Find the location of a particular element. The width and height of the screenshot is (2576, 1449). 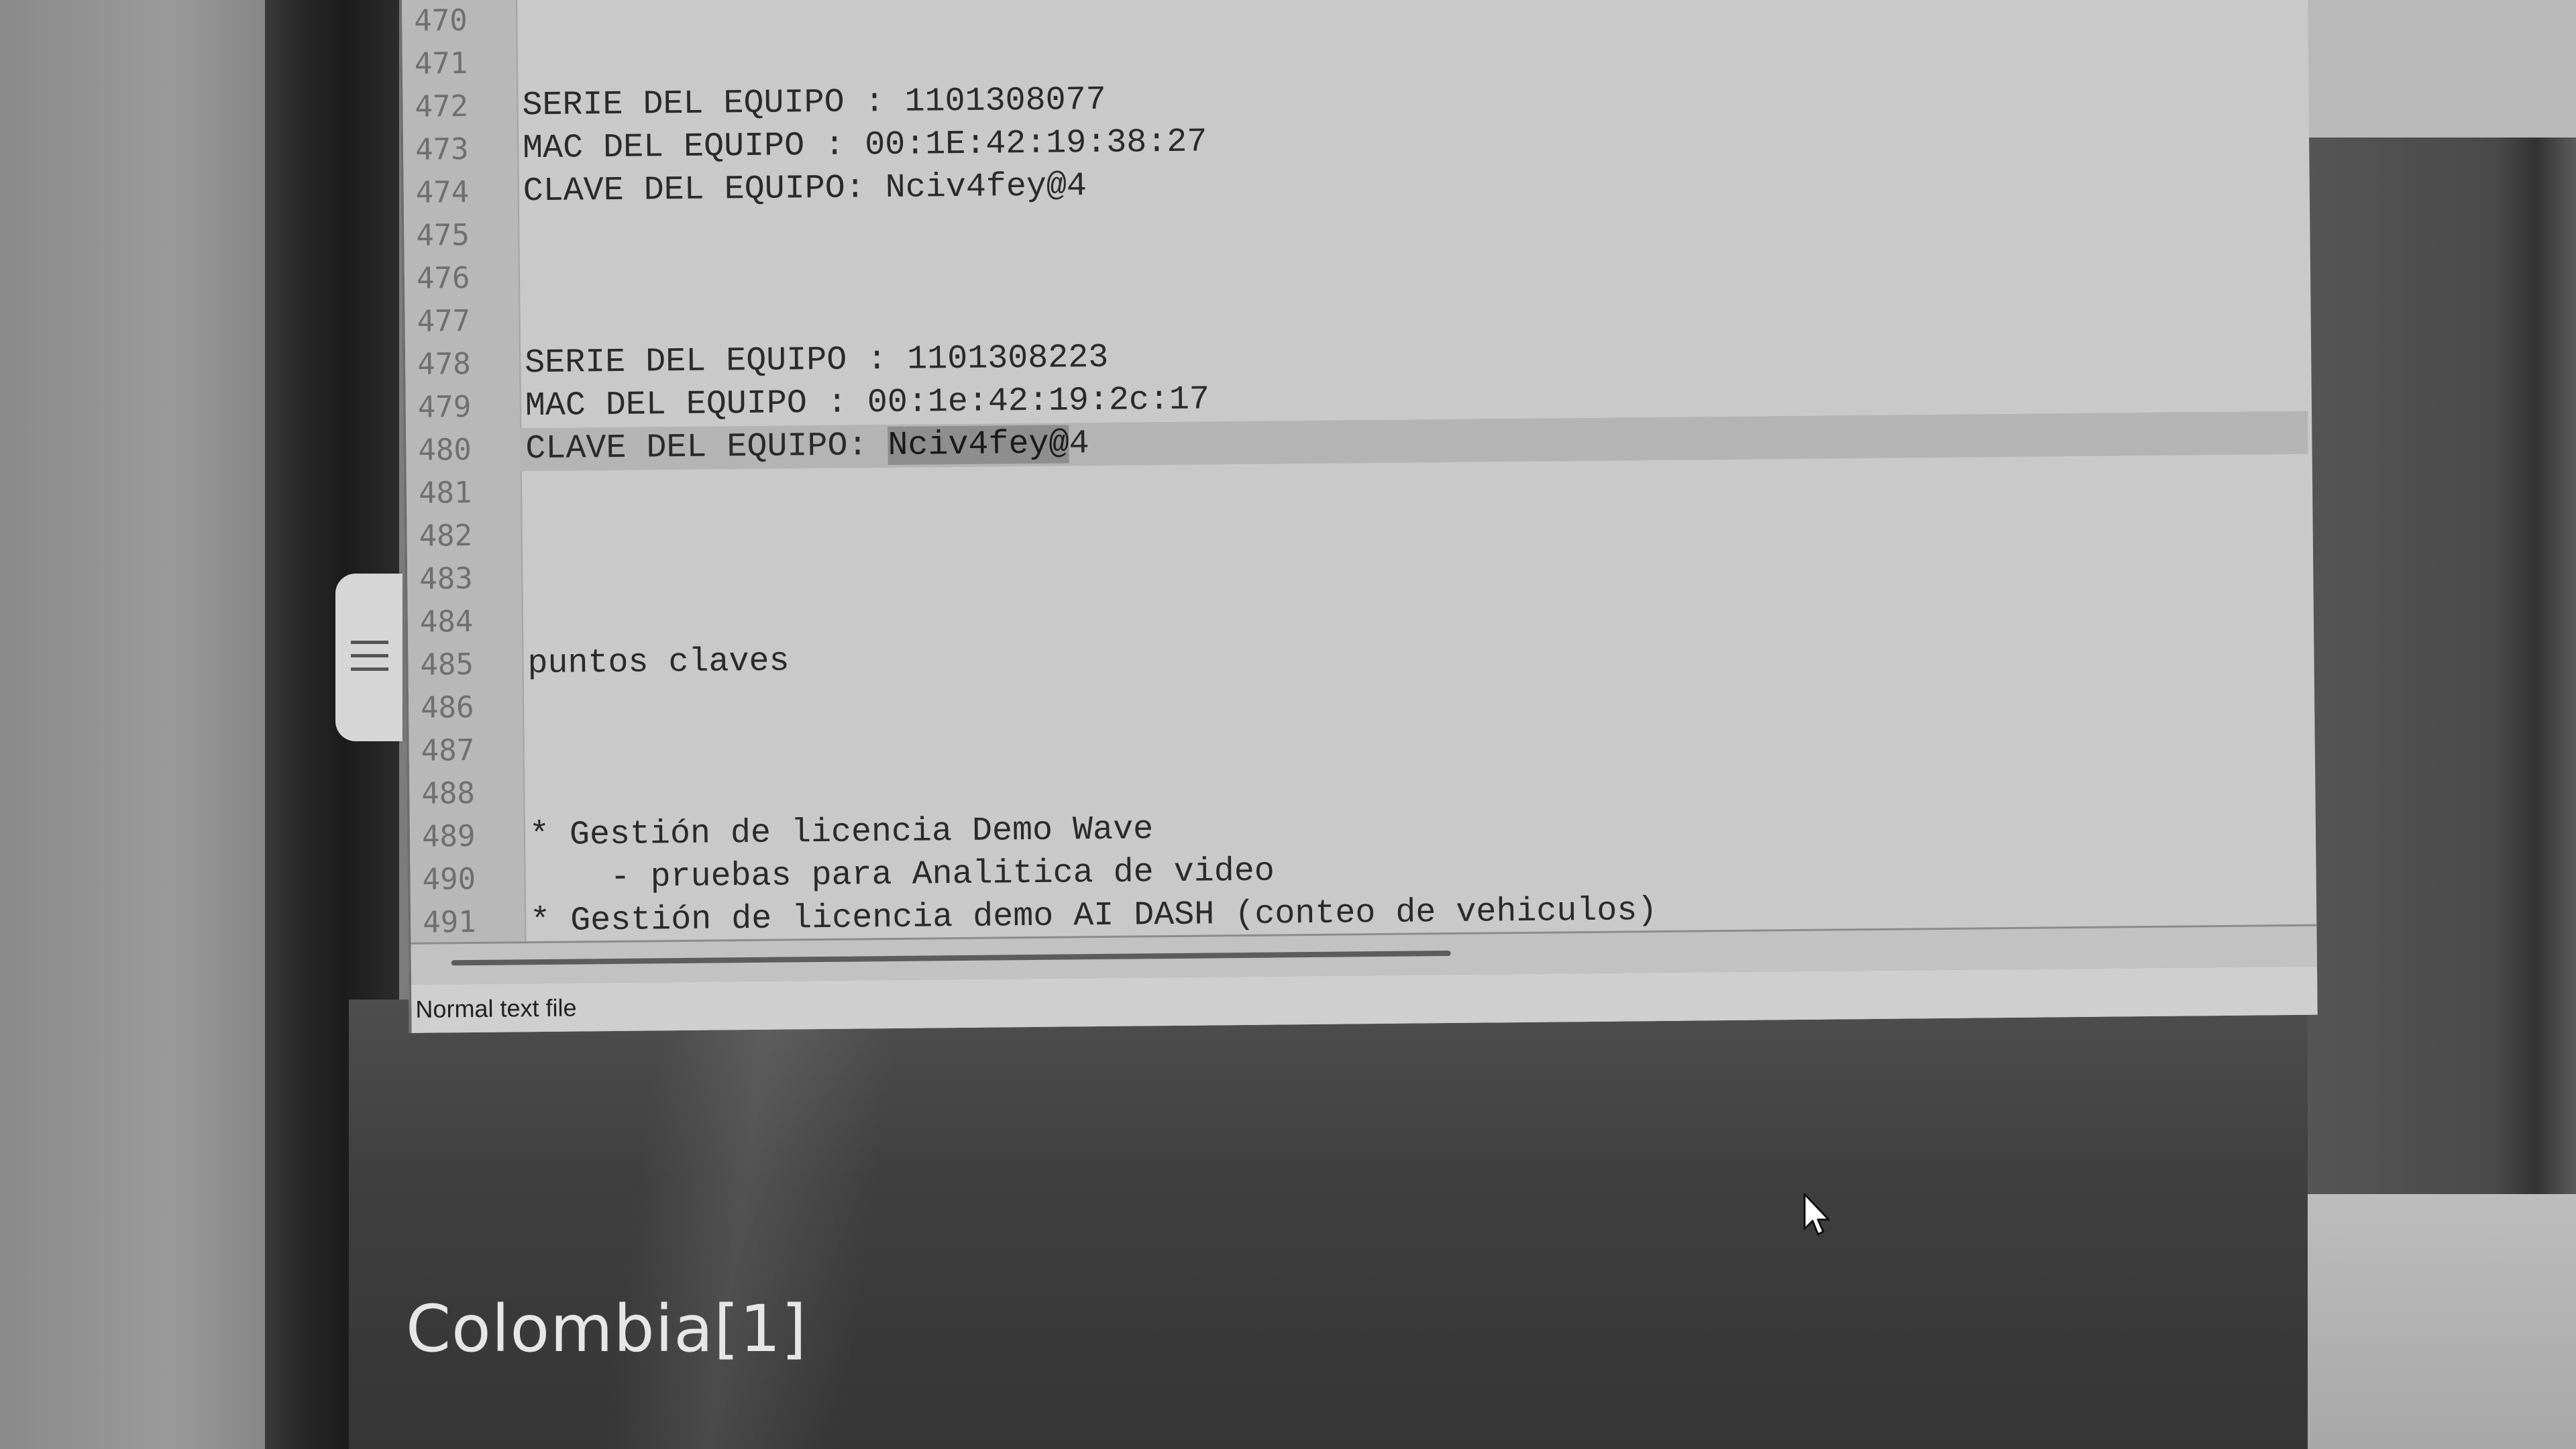

line-text: puntos claves is located at coordinates (658, 663).